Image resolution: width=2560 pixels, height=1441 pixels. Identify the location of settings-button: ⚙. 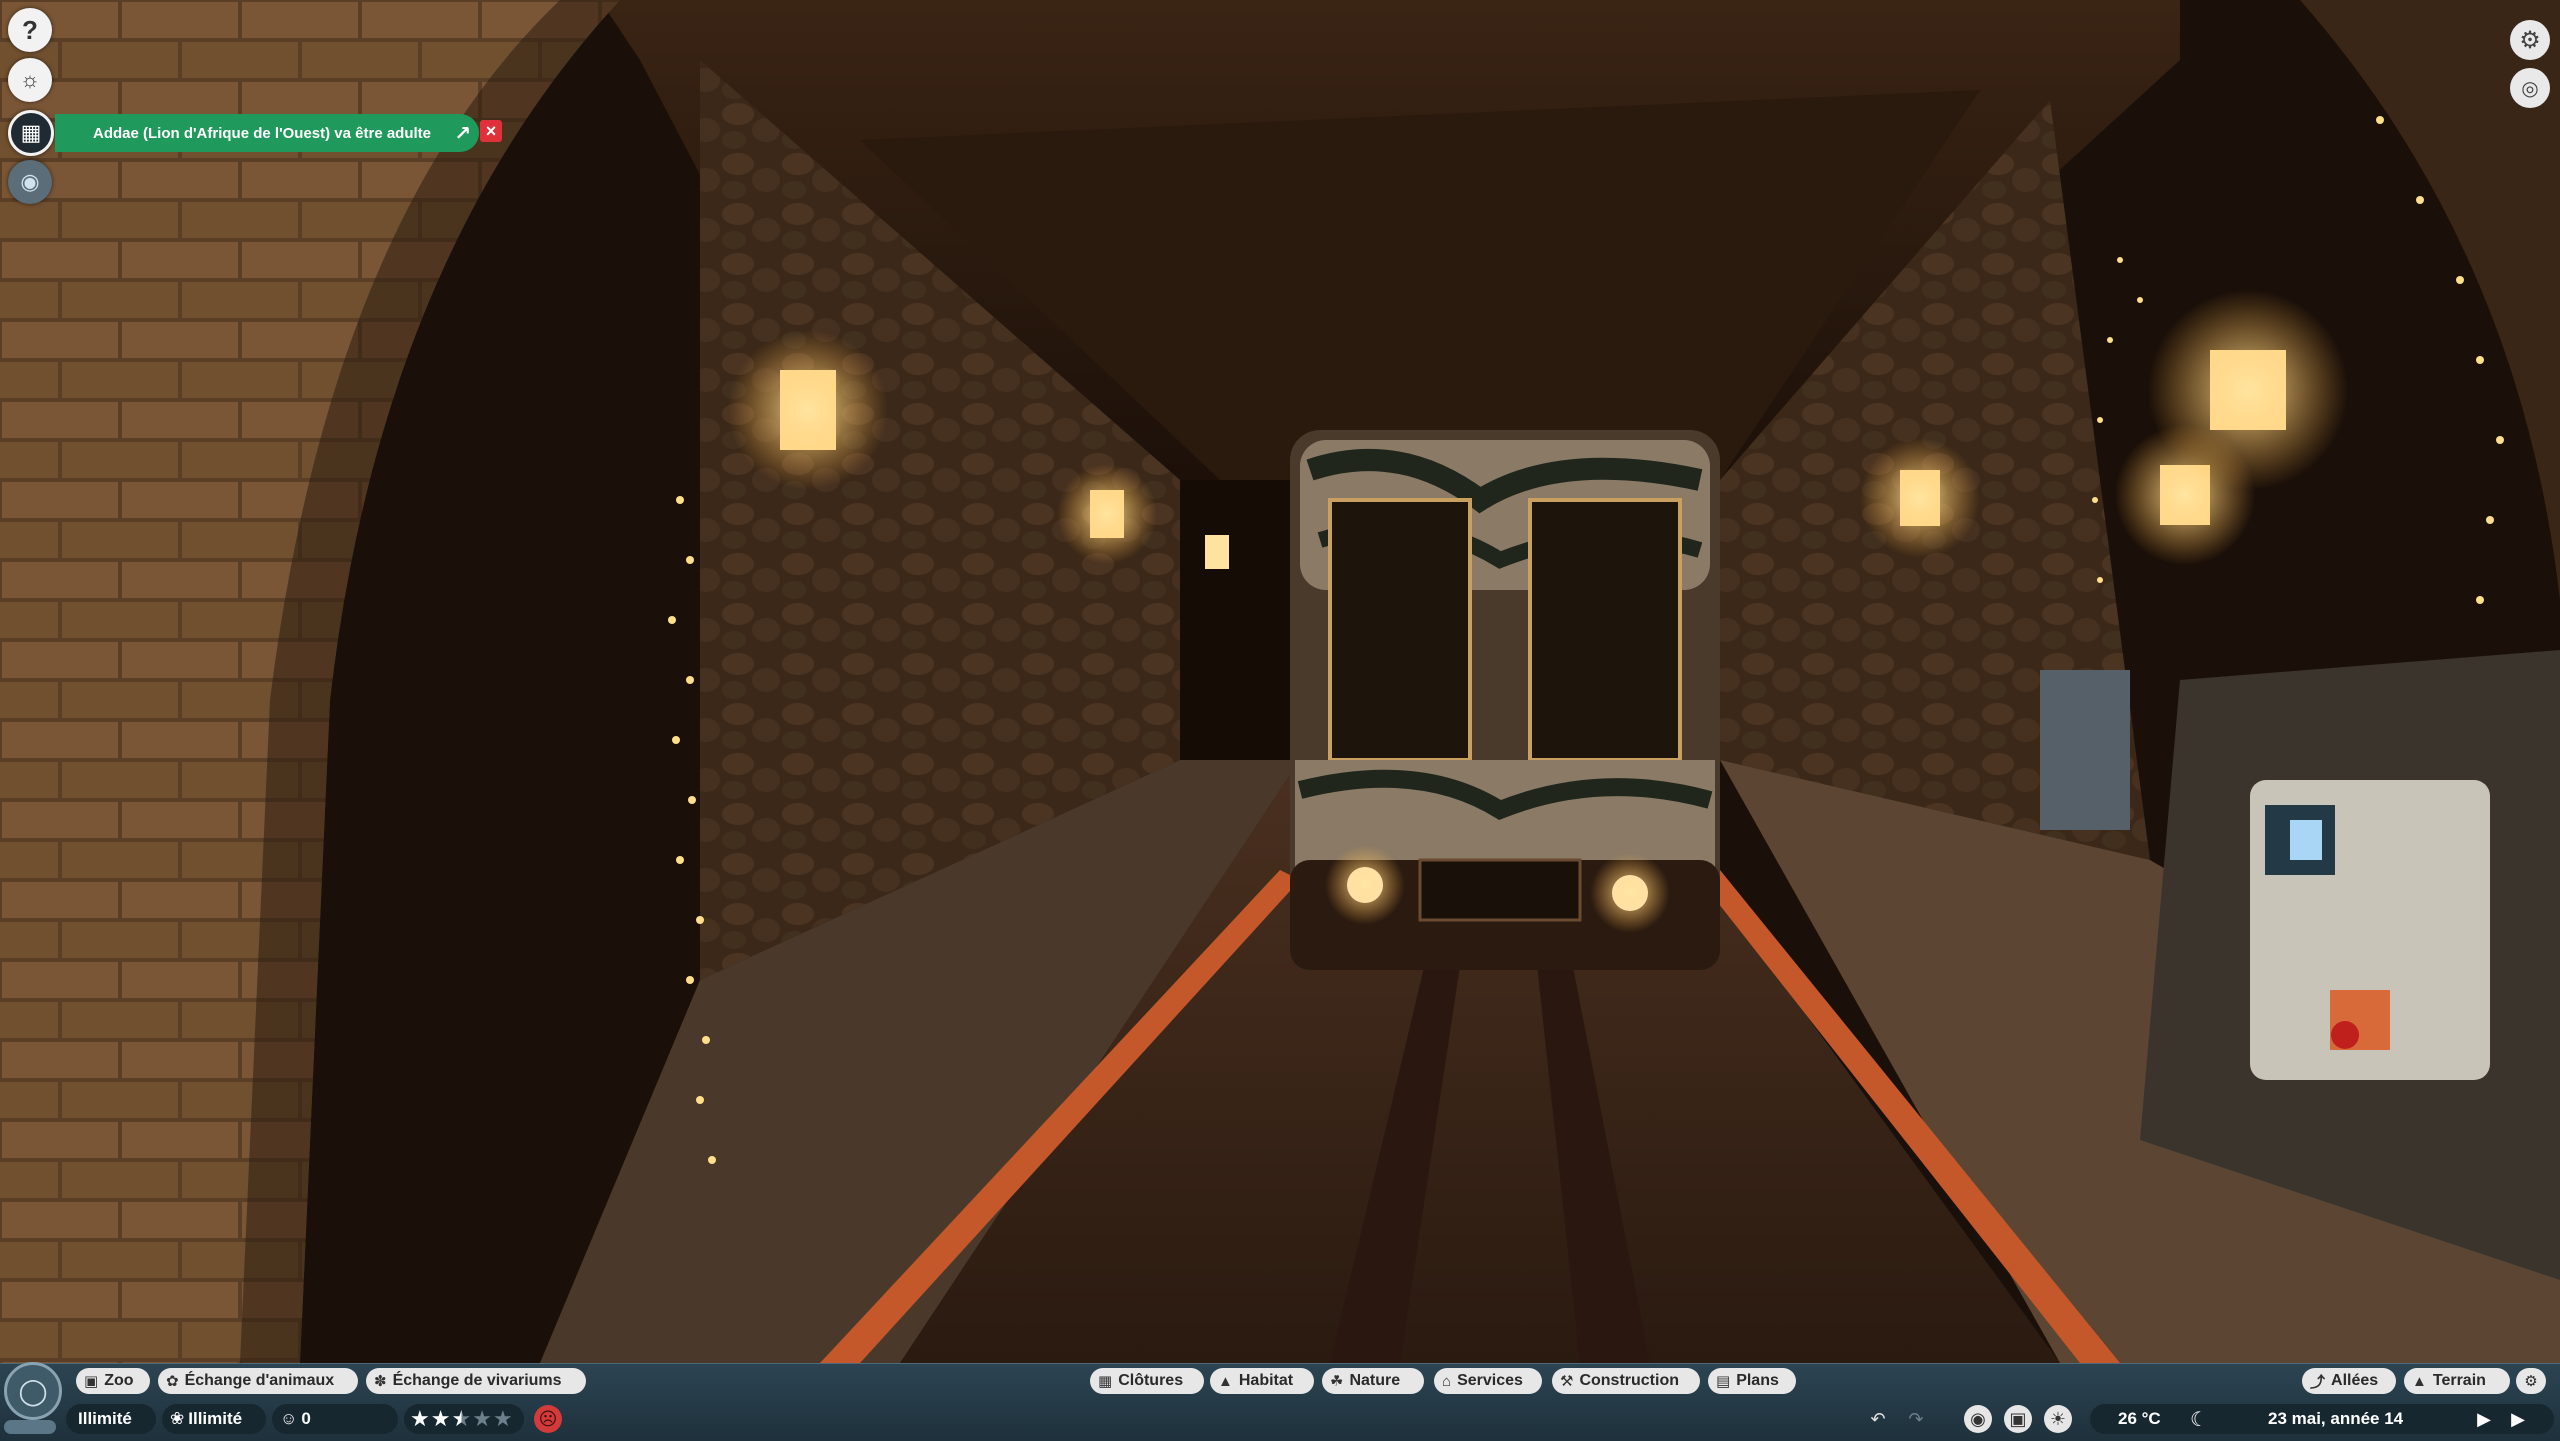
(2530, 40).